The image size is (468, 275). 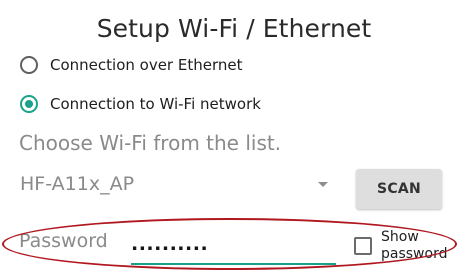 What do you see at coordinates (150, 143) in the screenshot?
I see `wifi-hint: Choose Wi-Fi from the list.` at bounding box center [150, 143].